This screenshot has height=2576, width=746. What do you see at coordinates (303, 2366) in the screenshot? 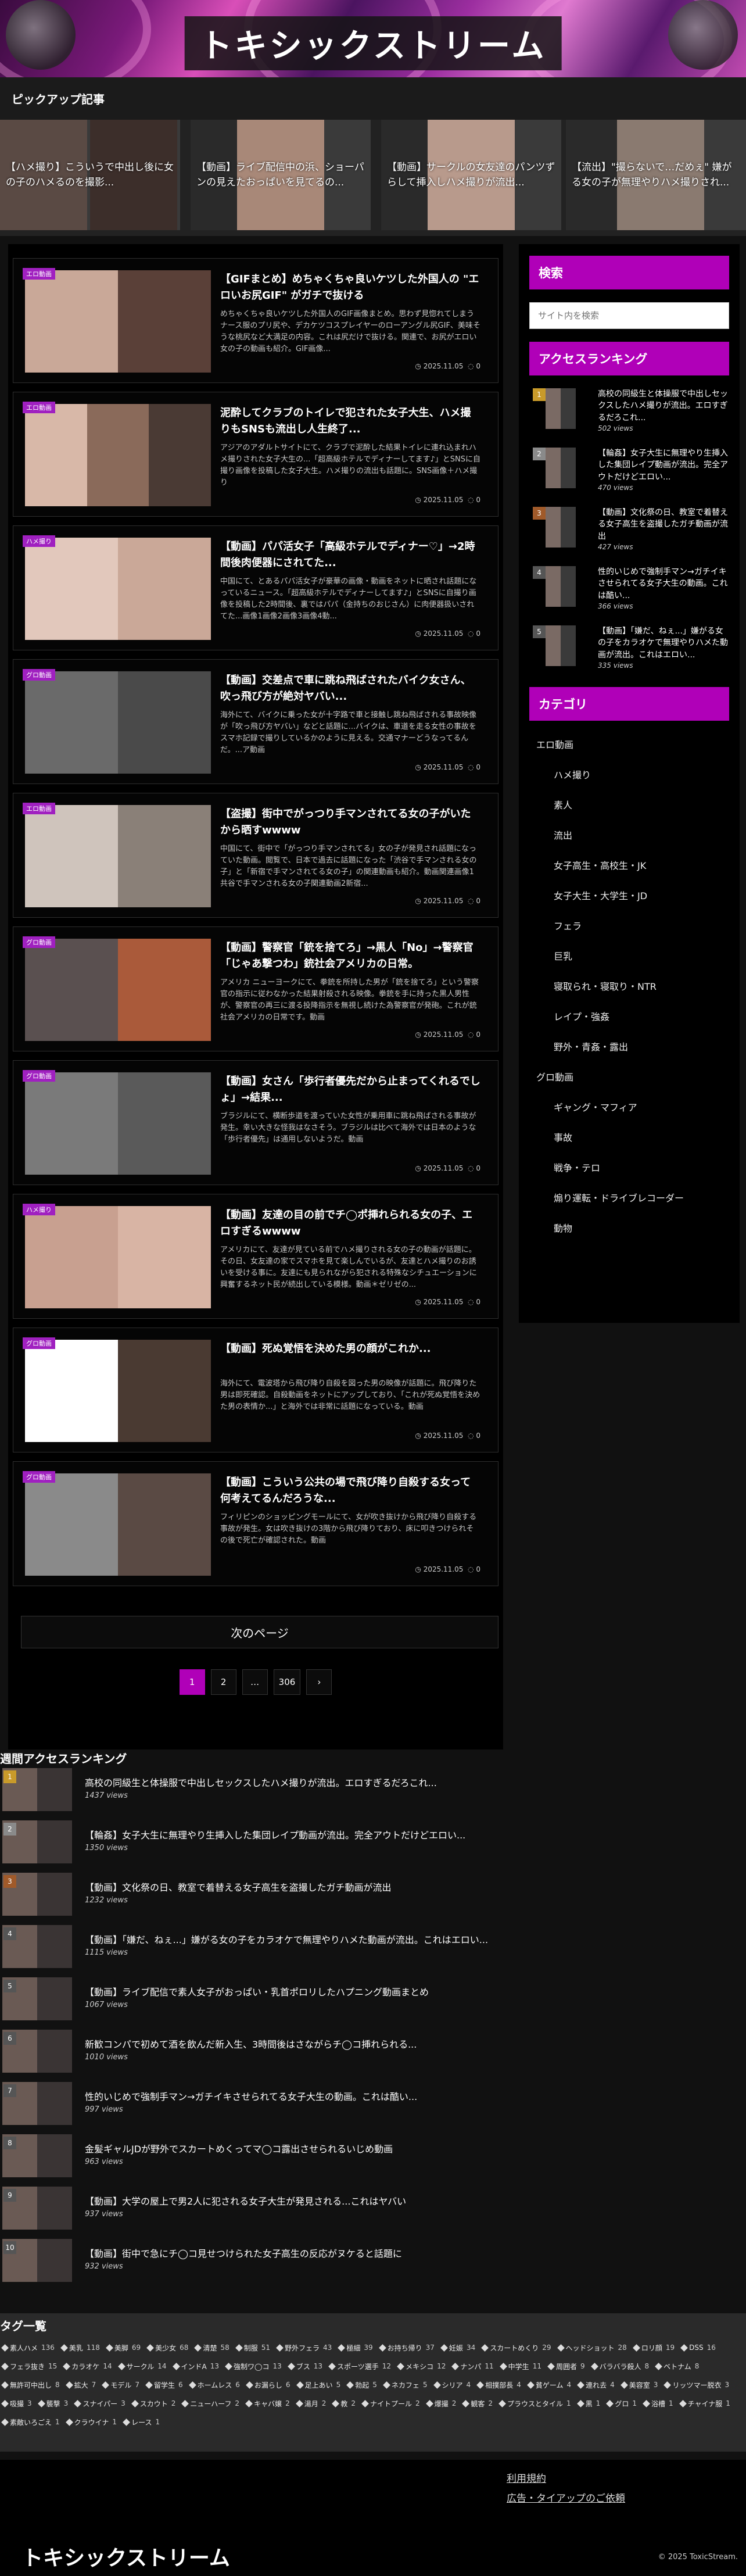
I see `tag-label: ブス` at bounding box center [303, 2366].